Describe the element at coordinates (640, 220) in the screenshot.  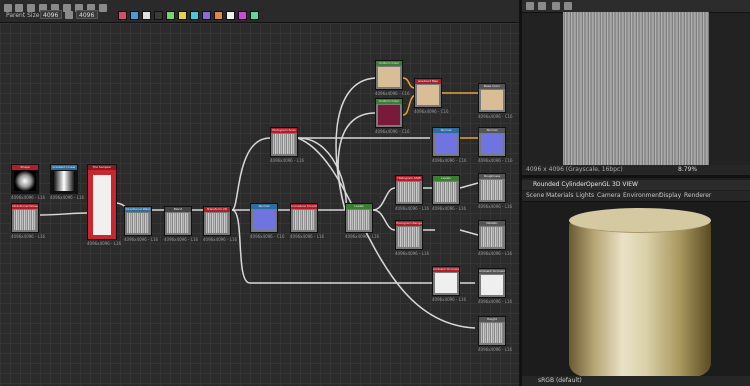
I see `cylinder-top` at that location.